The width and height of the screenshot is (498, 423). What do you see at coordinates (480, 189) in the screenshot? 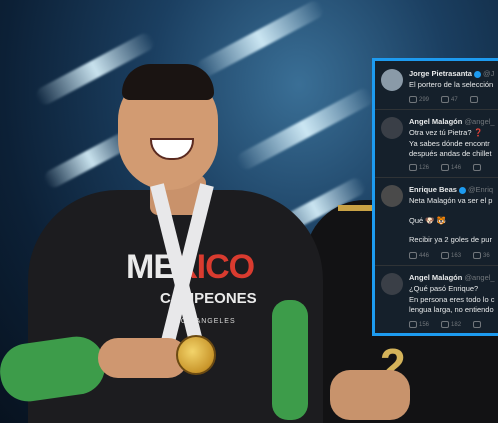
I see `author-handle: @Enriq` at bounding box center [480, 189].